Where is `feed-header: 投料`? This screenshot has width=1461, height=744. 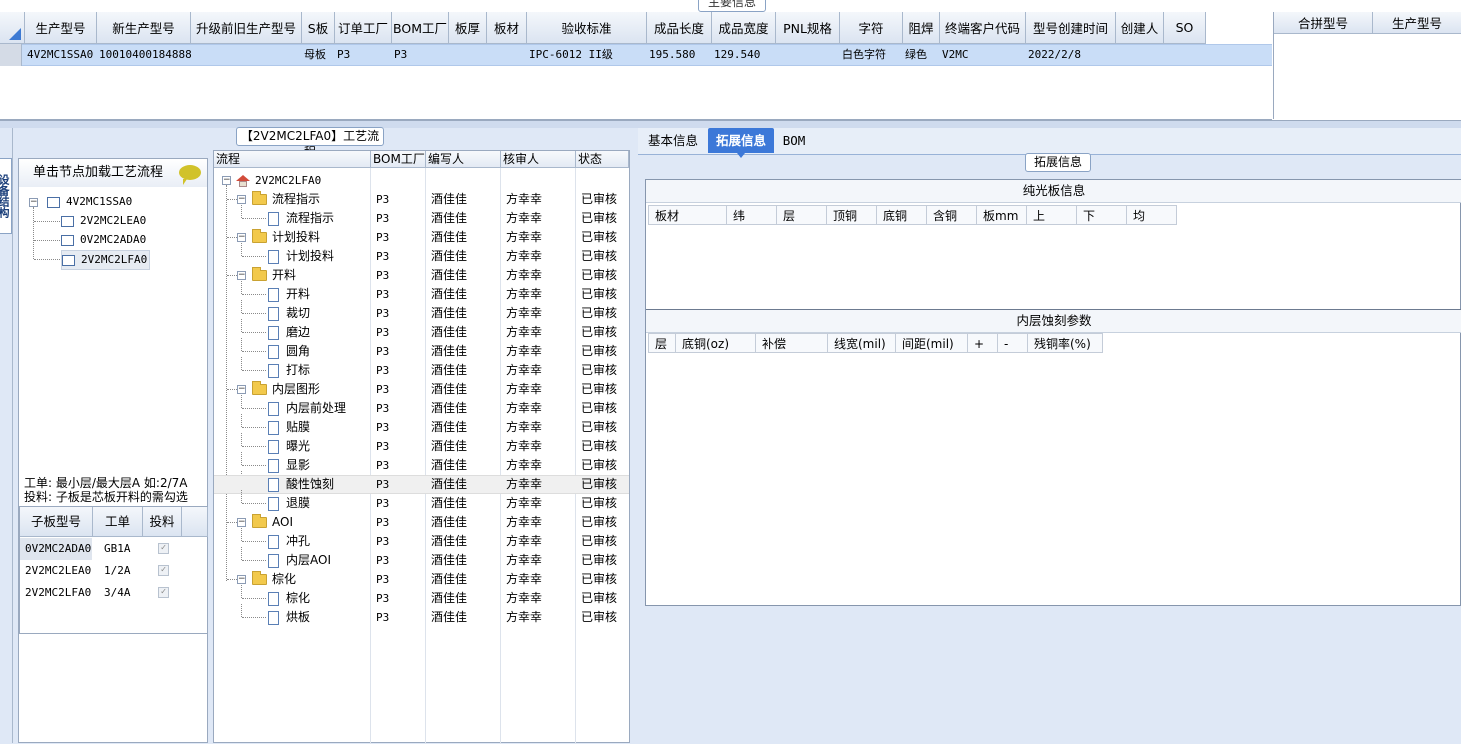
feed-header: 投料 is located at coordinates (162, 522).